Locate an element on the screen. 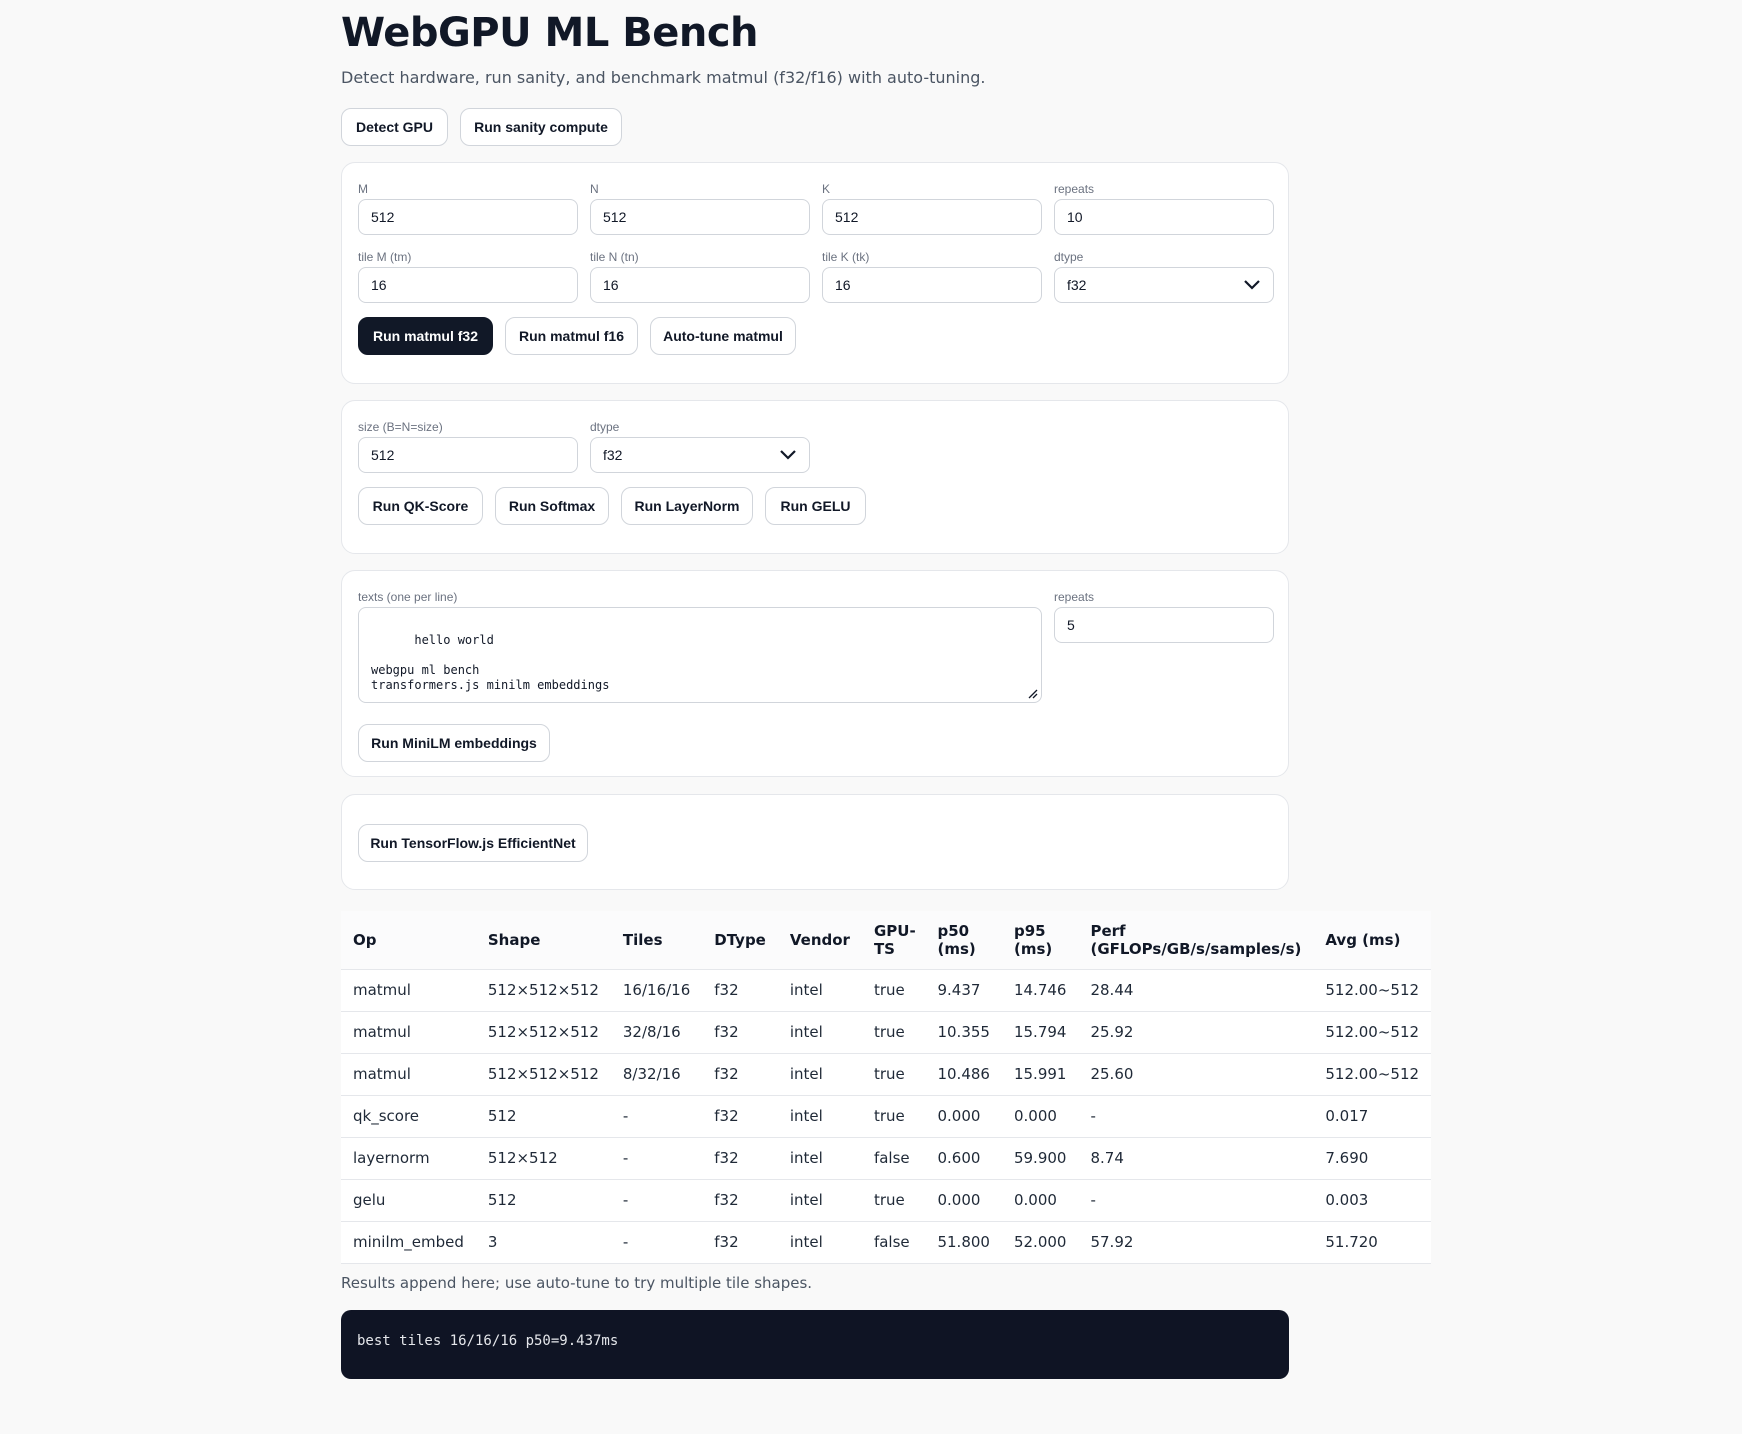 The width and height of the screenshot is (1742, 1434). embed-repeats-input: 5 is located at coordinates (1164, 625).